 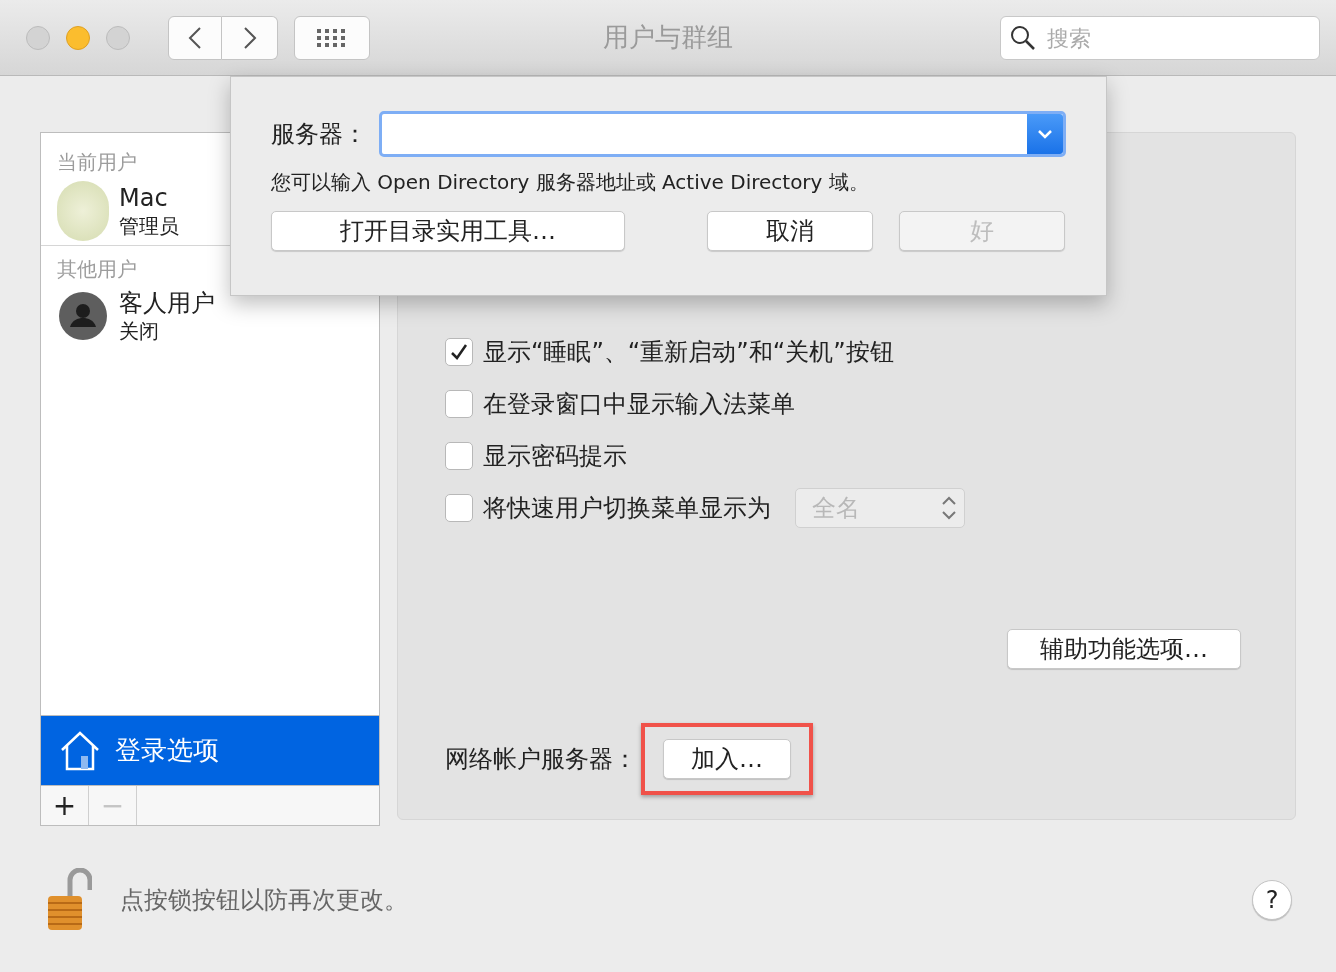 I want to click on help-button: ?, so click(x=1272, y=900).